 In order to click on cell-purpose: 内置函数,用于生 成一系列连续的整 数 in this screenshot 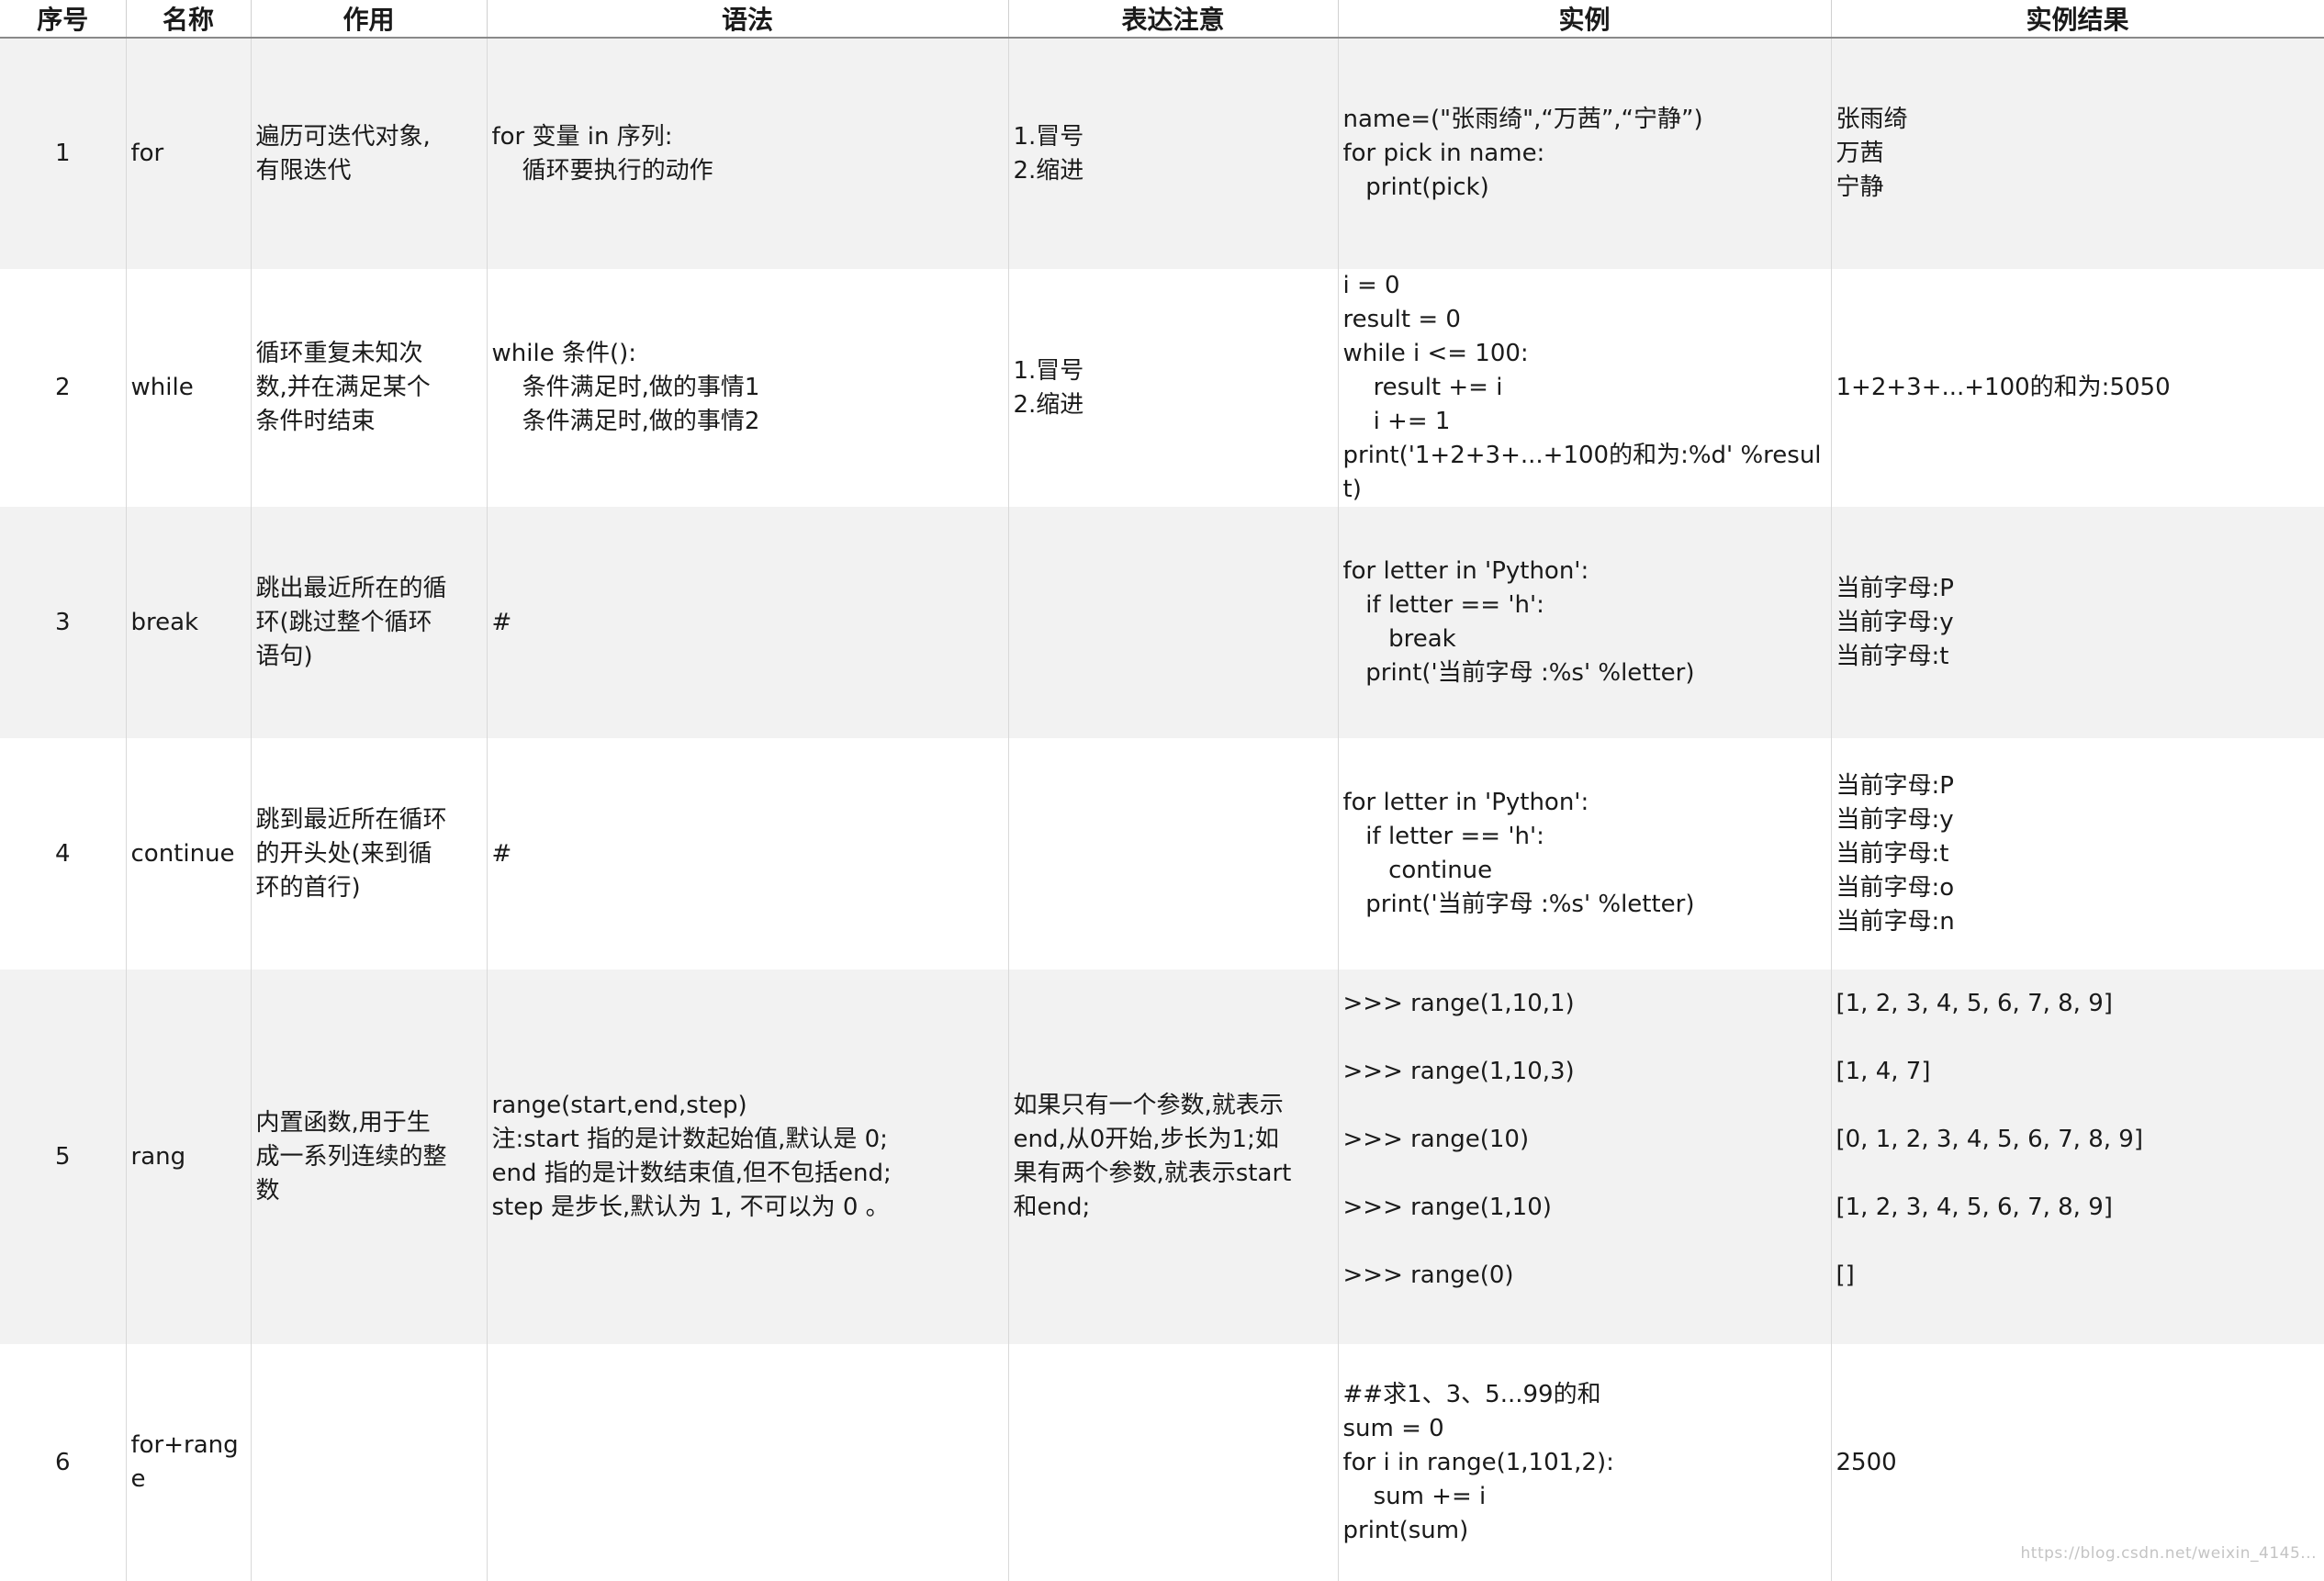, I will do `click(370, 1157)`.